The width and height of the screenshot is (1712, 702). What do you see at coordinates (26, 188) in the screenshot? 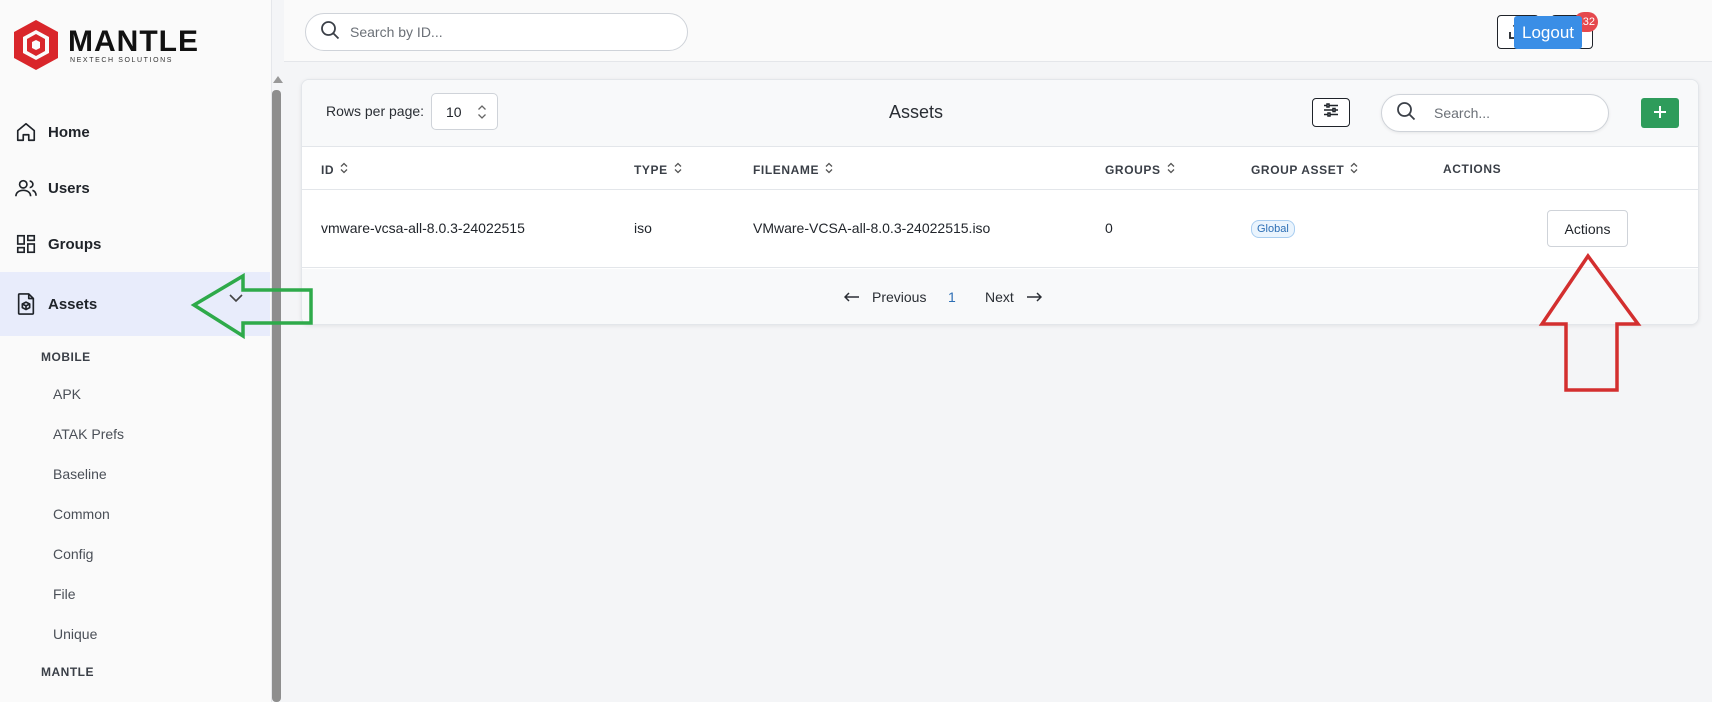
I see `users-icon` at bounding box center [26, 188].